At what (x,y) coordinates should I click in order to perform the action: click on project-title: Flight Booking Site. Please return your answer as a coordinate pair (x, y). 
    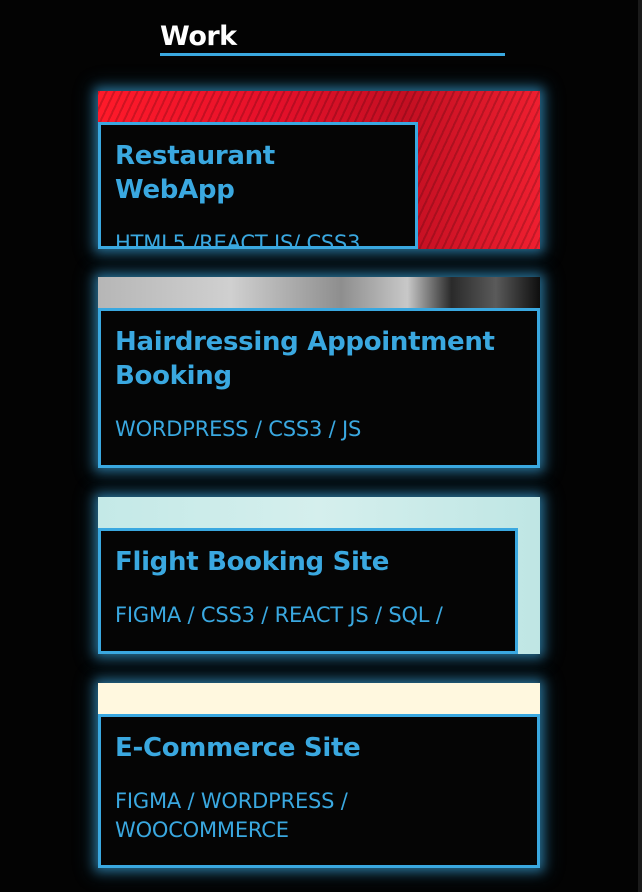
    Looking at the image, I should click on (252, 562).